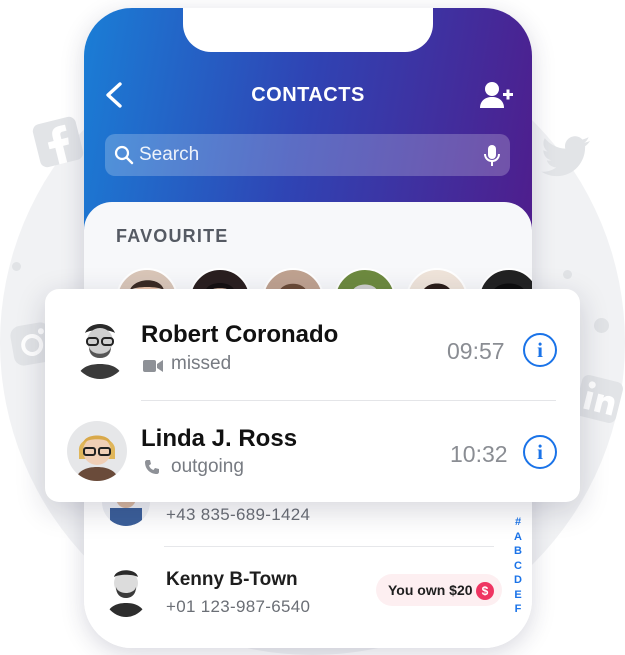 Image resolution: width=625 pixels, height=655 pixels. What do you see at coordinates (238, 514) in the screenshot?
I see `contact-phone: +43 835-689-1424` at bounding box center [238, 514].